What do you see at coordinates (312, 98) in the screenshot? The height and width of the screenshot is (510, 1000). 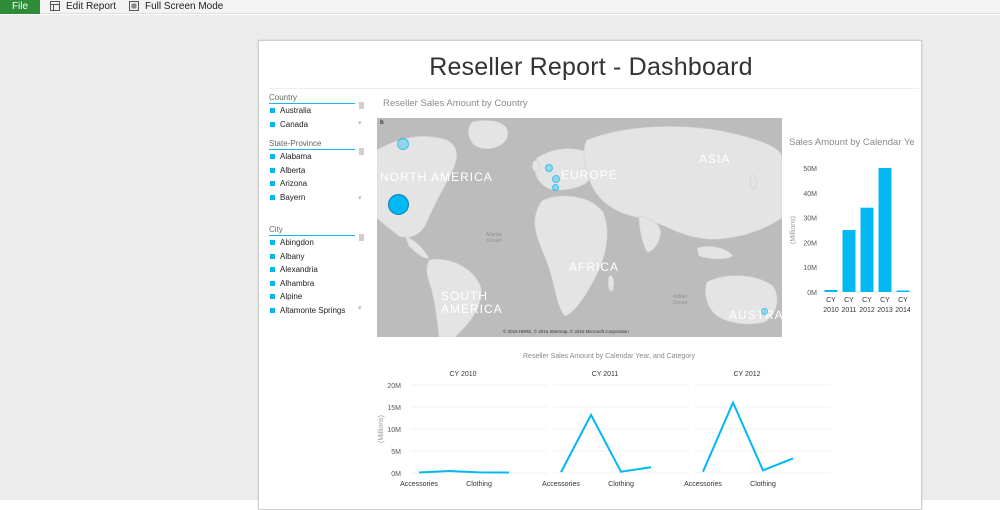 I see `country-slicer-header: Country` at bounding box center [312, 98].